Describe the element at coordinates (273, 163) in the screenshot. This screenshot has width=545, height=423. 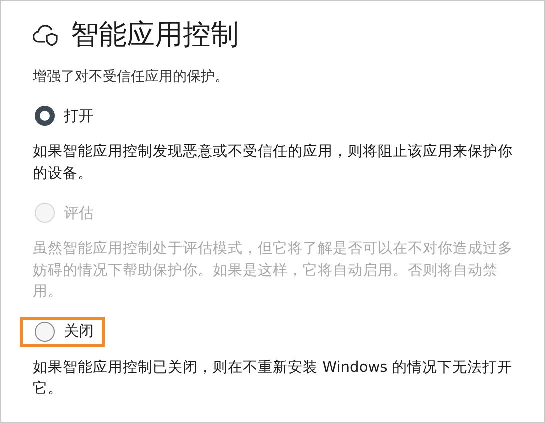
I see `option-description: 如果智能应用控制发现恶意或不受信任的应用，则将阻止该应用来保护你的设备。` at that location.